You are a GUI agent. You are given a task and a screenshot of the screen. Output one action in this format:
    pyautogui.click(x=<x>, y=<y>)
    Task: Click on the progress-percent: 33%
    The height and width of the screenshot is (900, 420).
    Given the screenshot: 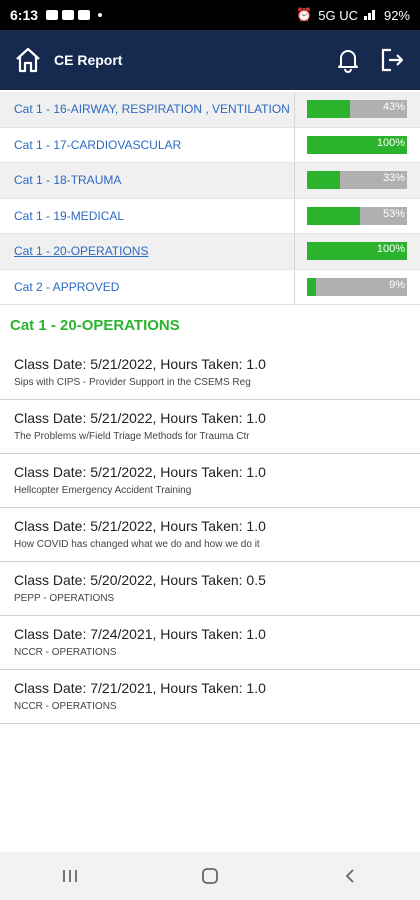 What is the action you would take?
    pyautogui.click(x=393, y=178)
    